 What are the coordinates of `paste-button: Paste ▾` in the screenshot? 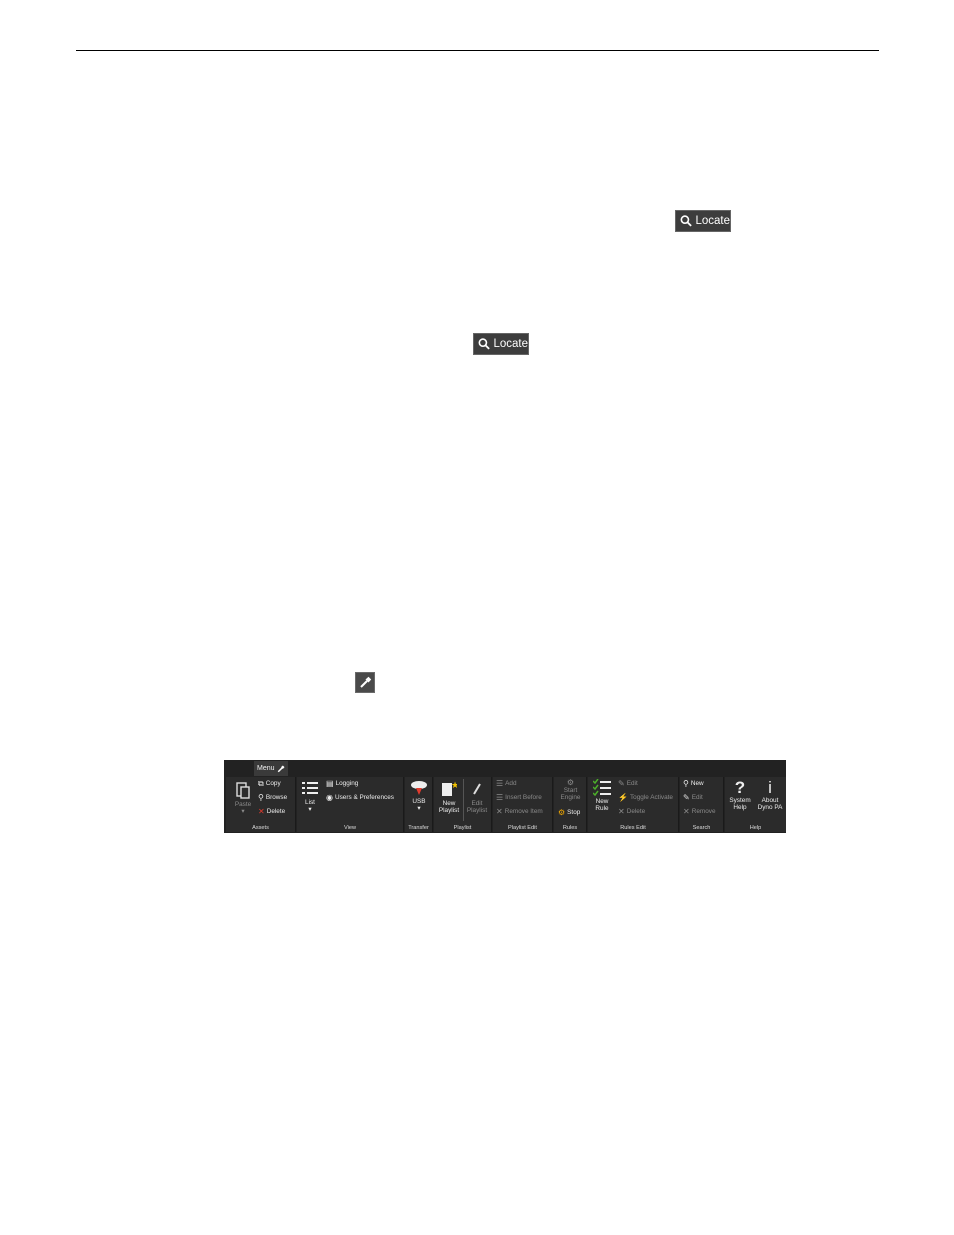 It's located at (243, 798).